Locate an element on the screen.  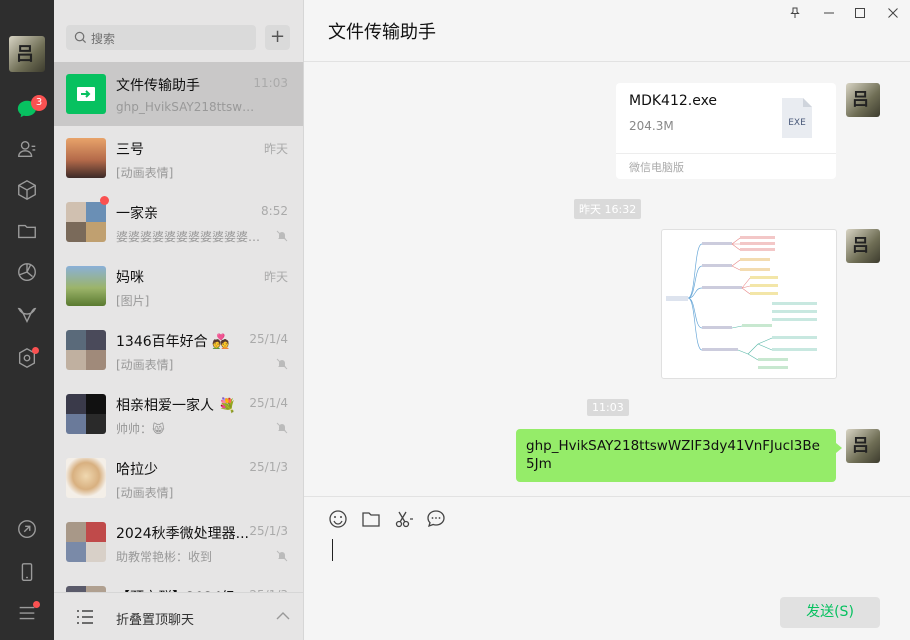
chat-title: 文件传输助手 is located at coordinates (382, 32).